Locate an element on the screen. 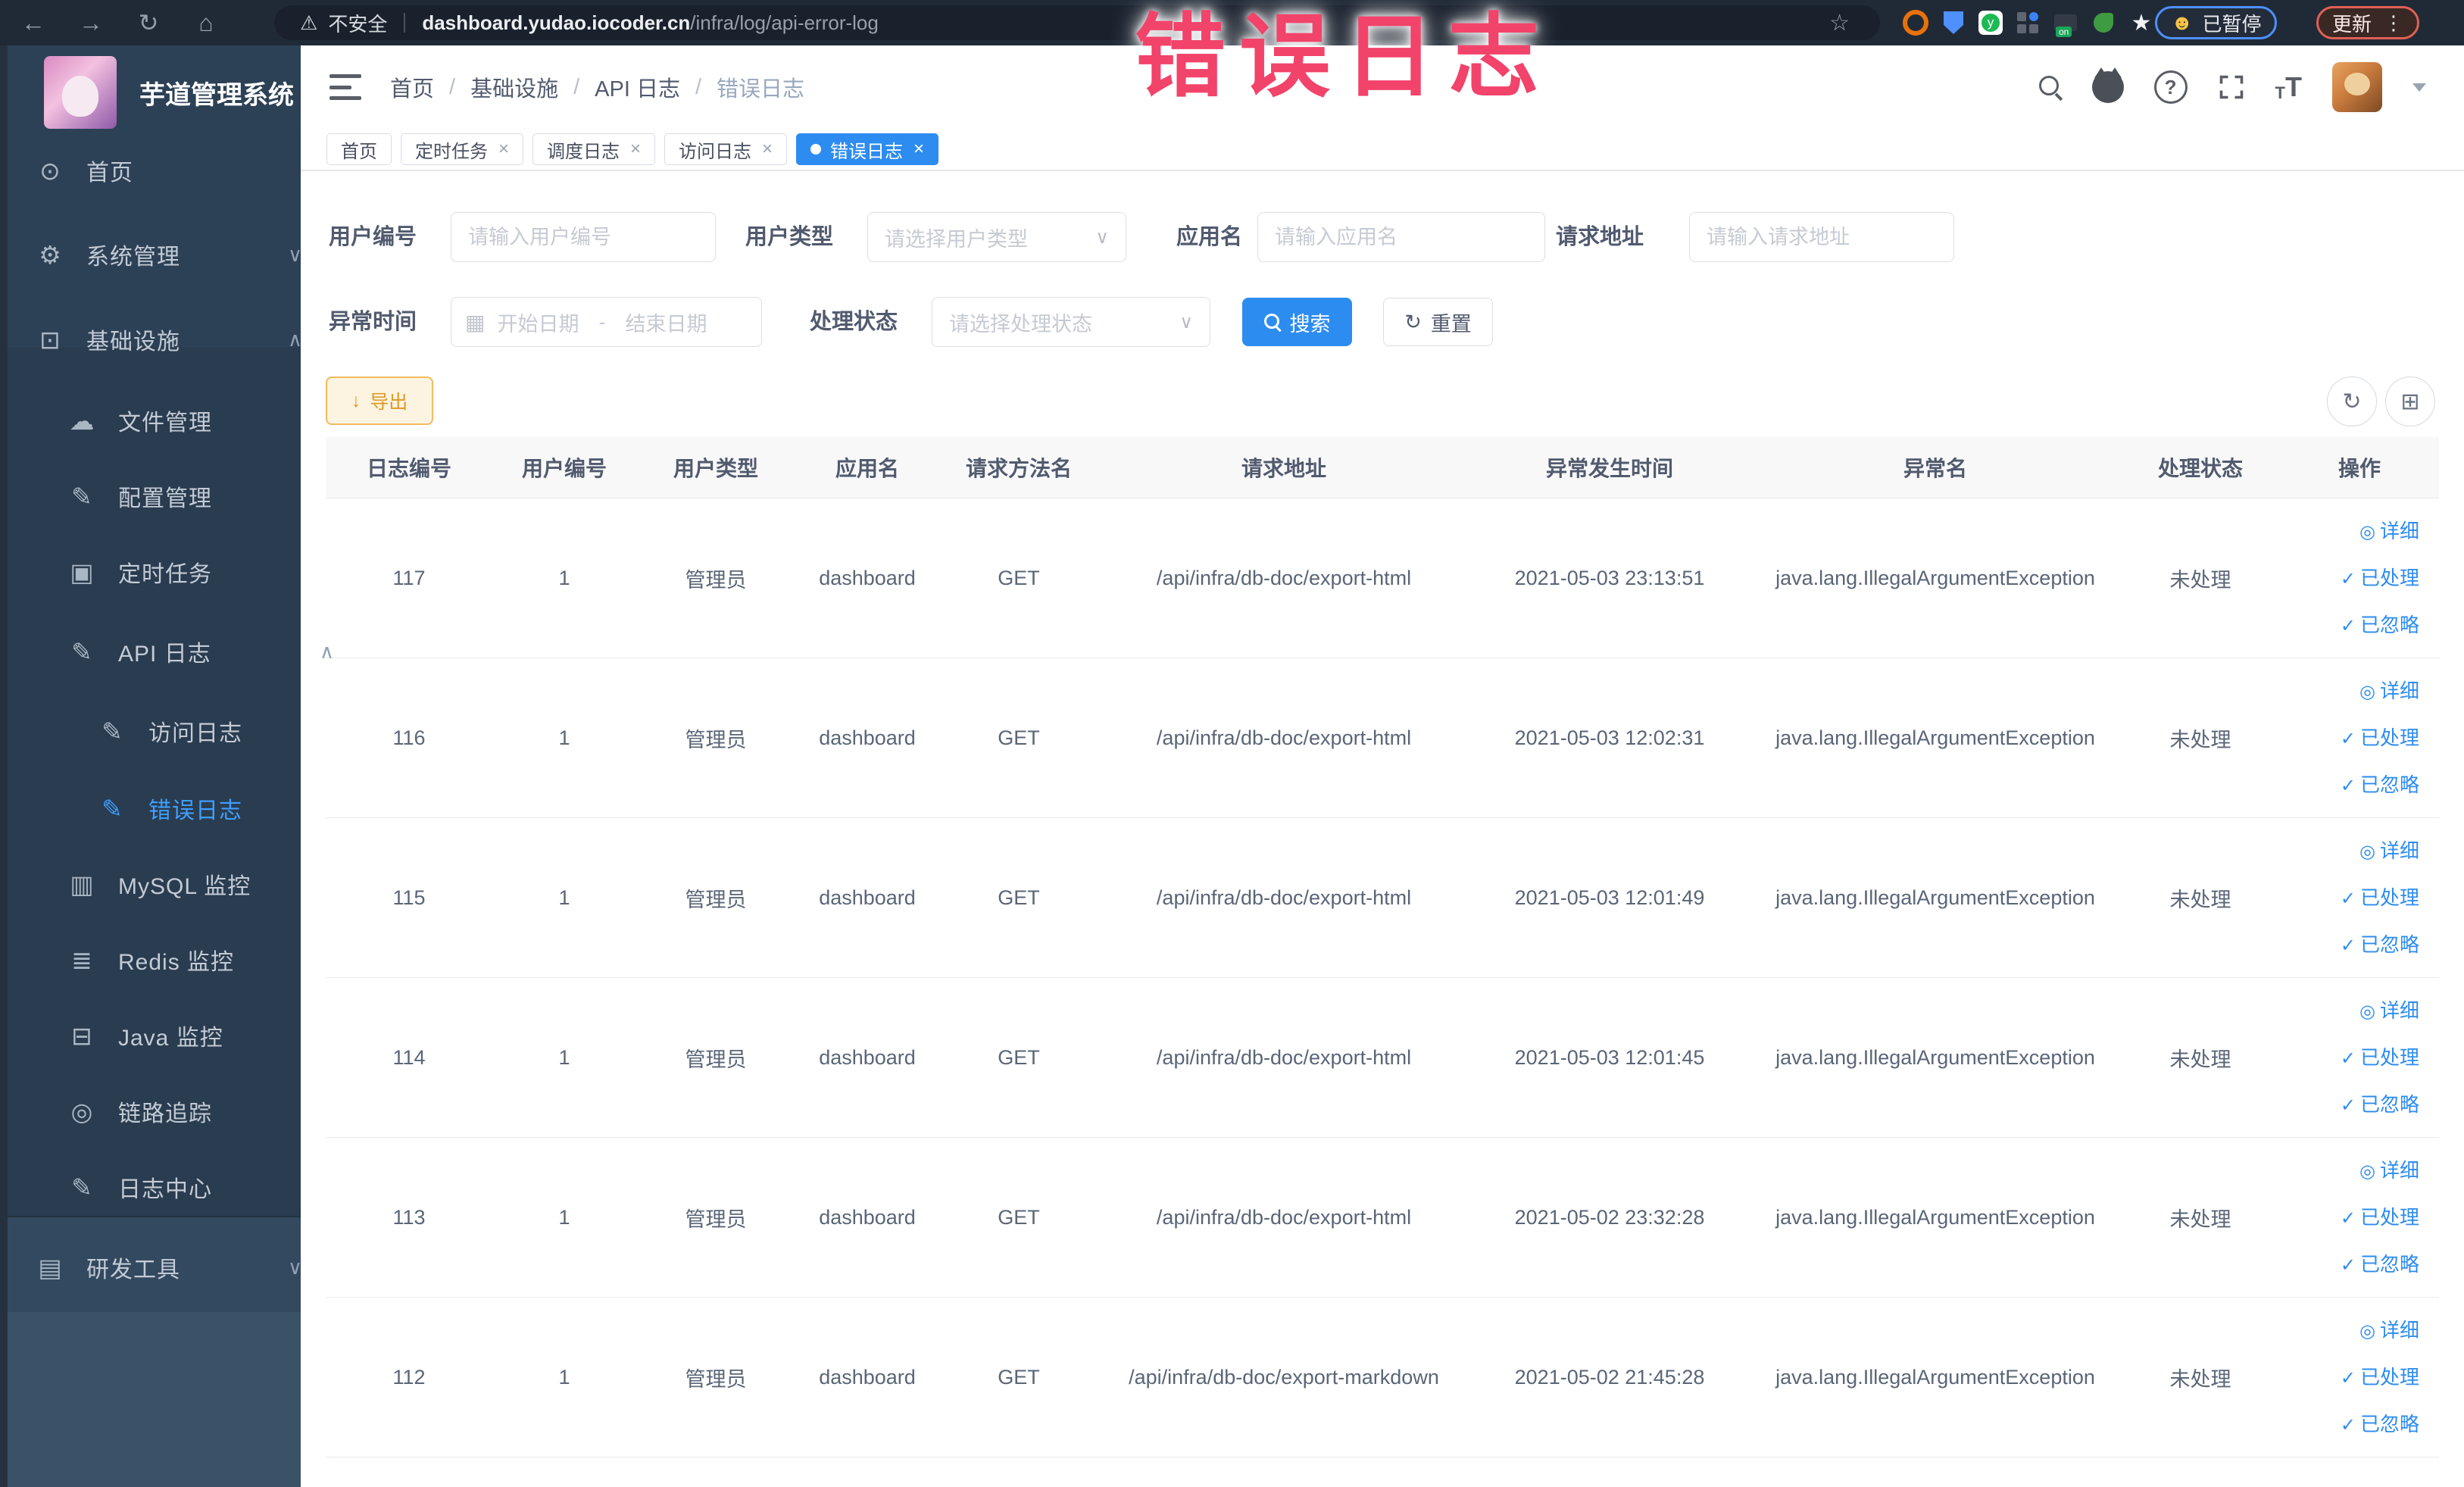 The height and width of the screenshot is (1487, 2464). reload-icon: ↻ is located at coordinates (148, 22).